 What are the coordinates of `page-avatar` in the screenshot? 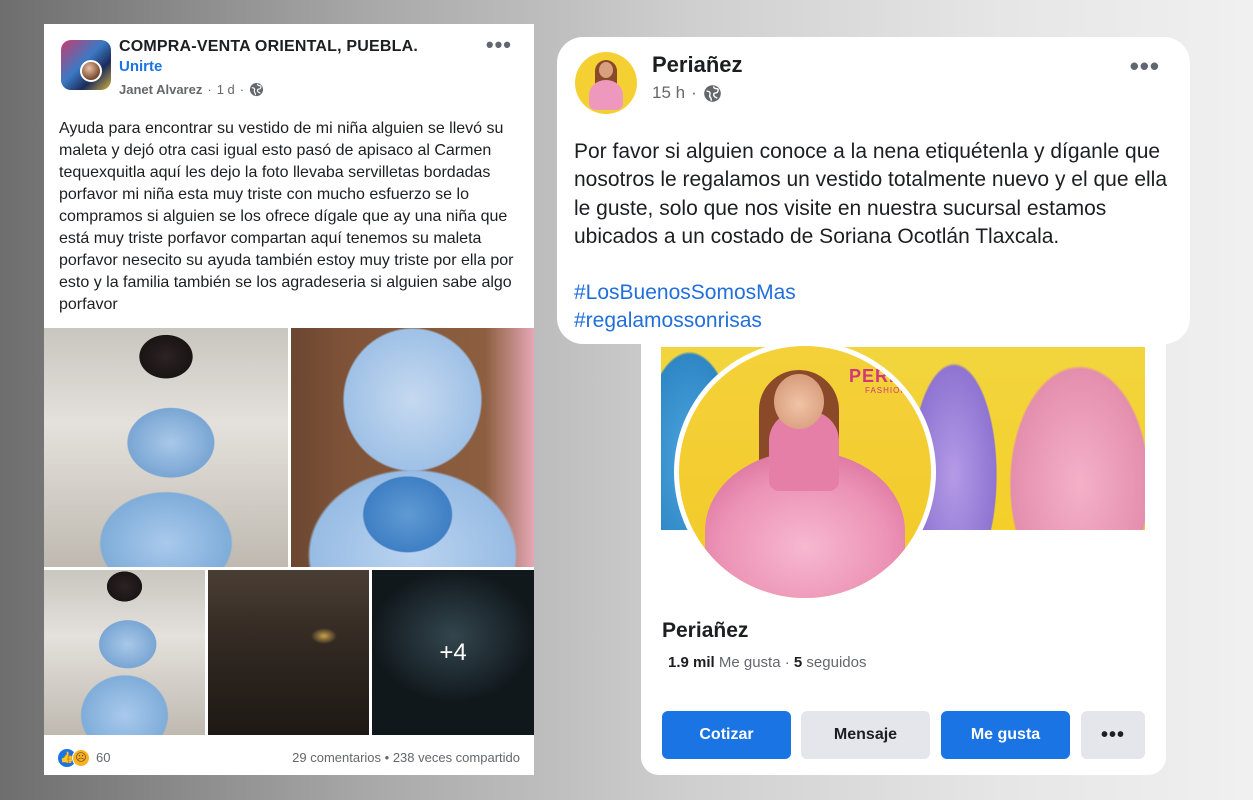 It's located at (606, 83).